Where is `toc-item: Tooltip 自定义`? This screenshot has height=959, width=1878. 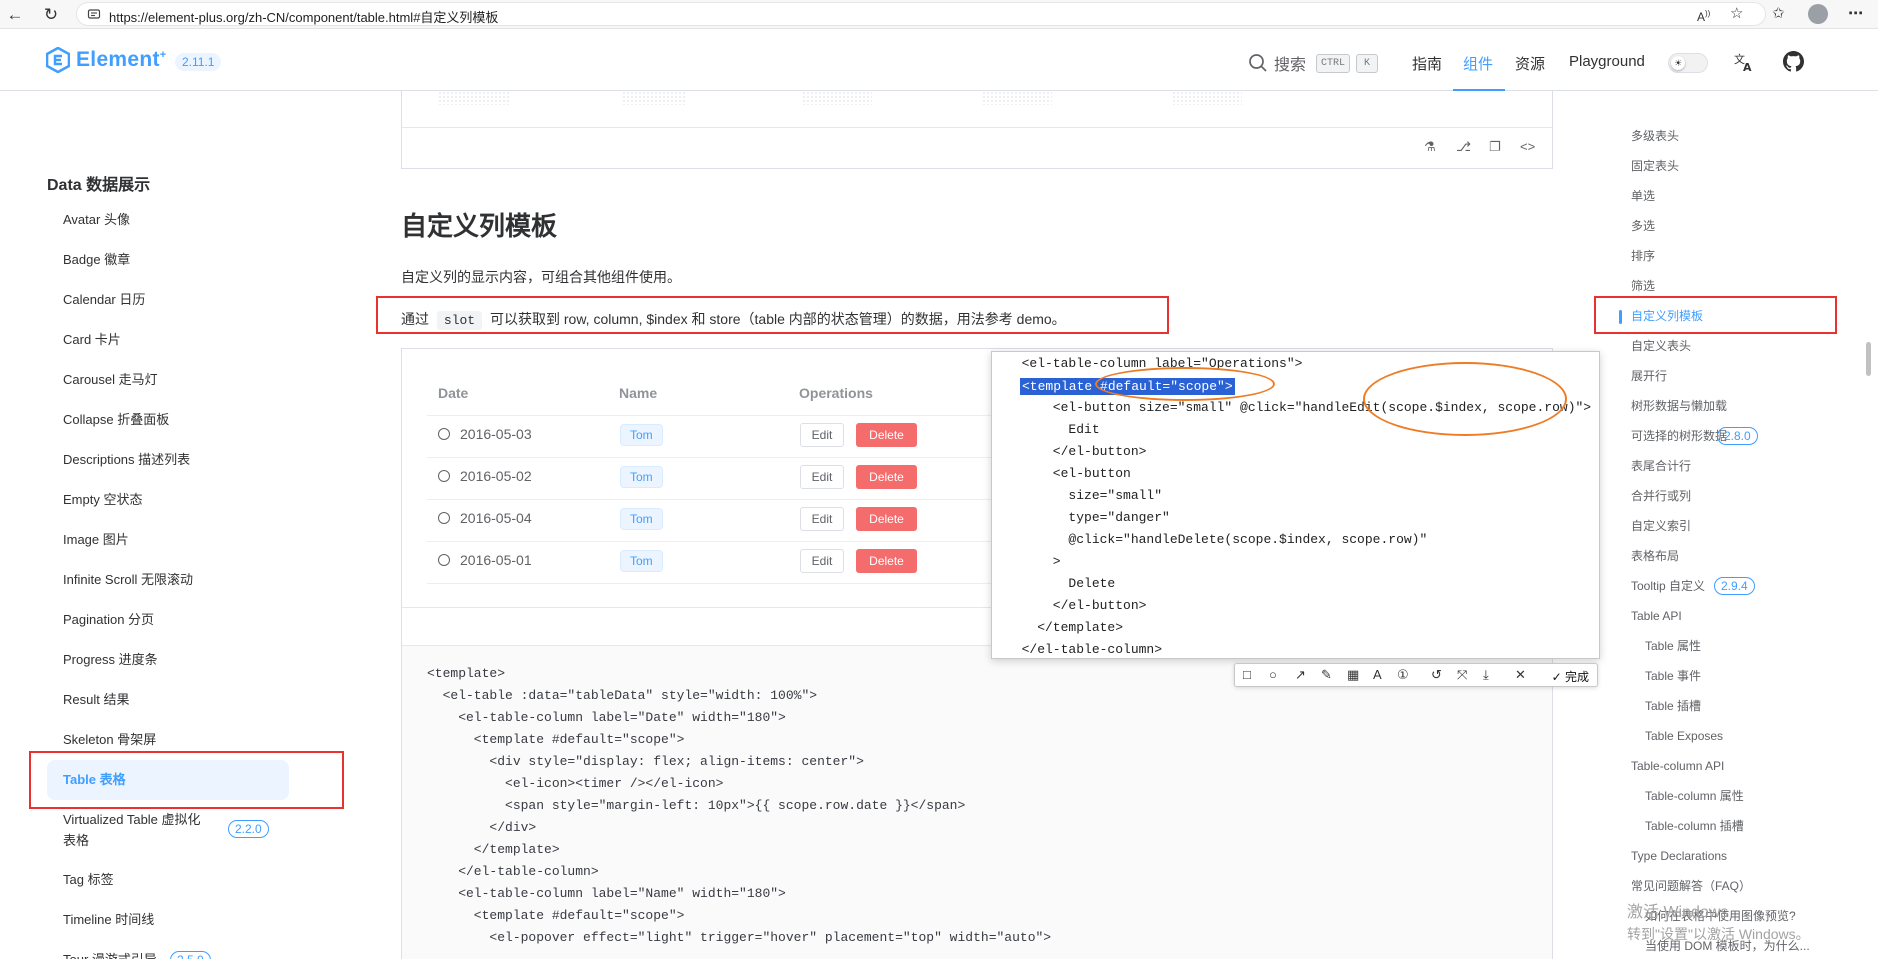 toc-item: Tooltip 自定义 is located at coordinates (1668, 586).